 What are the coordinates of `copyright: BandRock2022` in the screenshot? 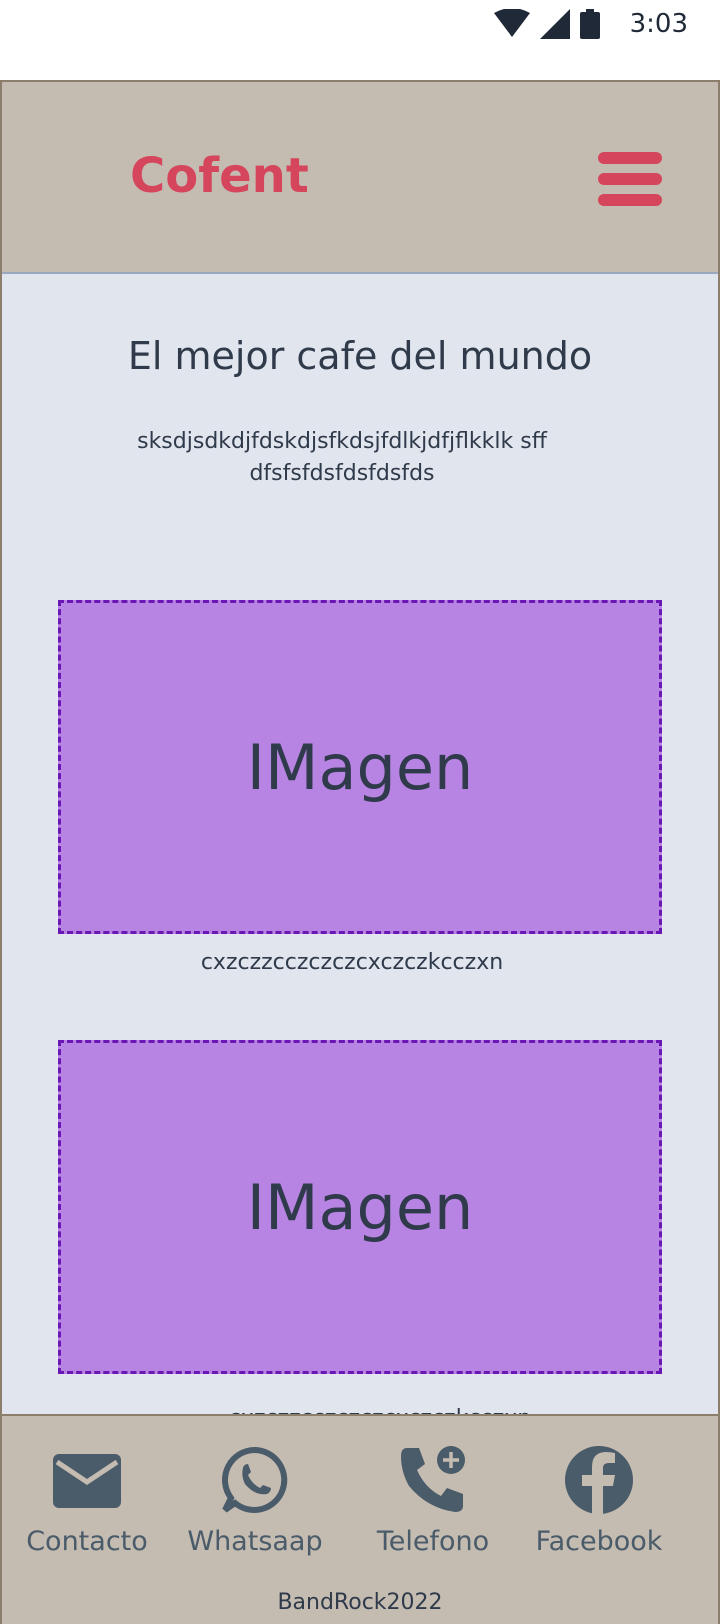 It's located at (360, 1602).